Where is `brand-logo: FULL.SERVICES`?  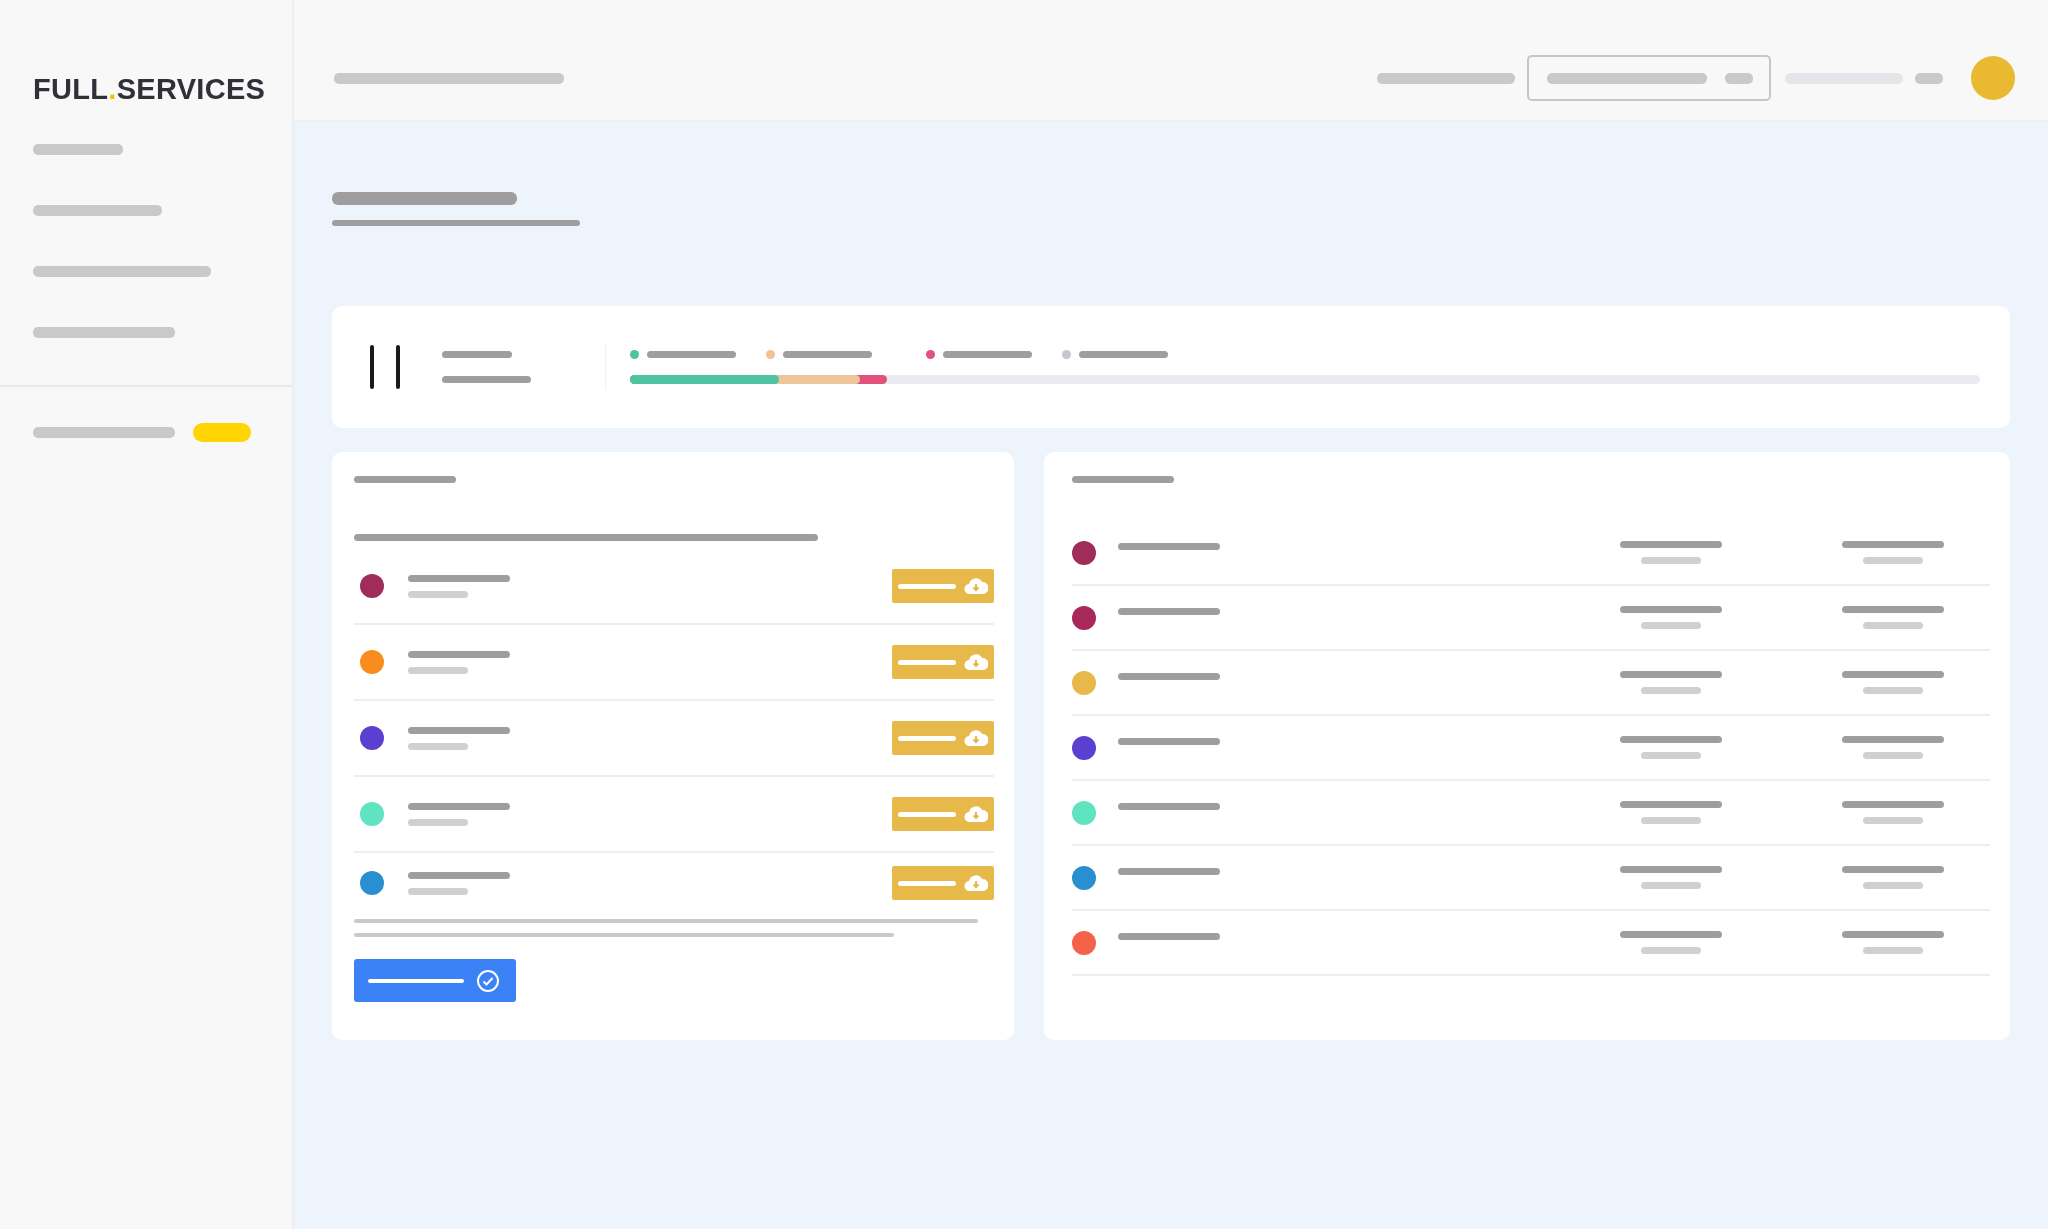
brand-logo: FULL.SERVICES is located at coordinates (149, 89).